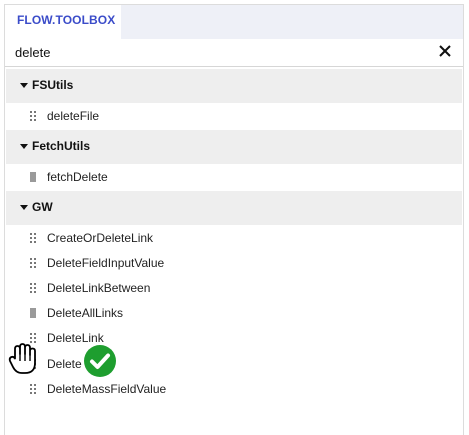 The width and height of the screenshot is (469, 435). What do you see at coordinates (107, 389) in the screenshot?
I see `item-label: DeleteMassFieldValue` at bounding box center [107, 389].